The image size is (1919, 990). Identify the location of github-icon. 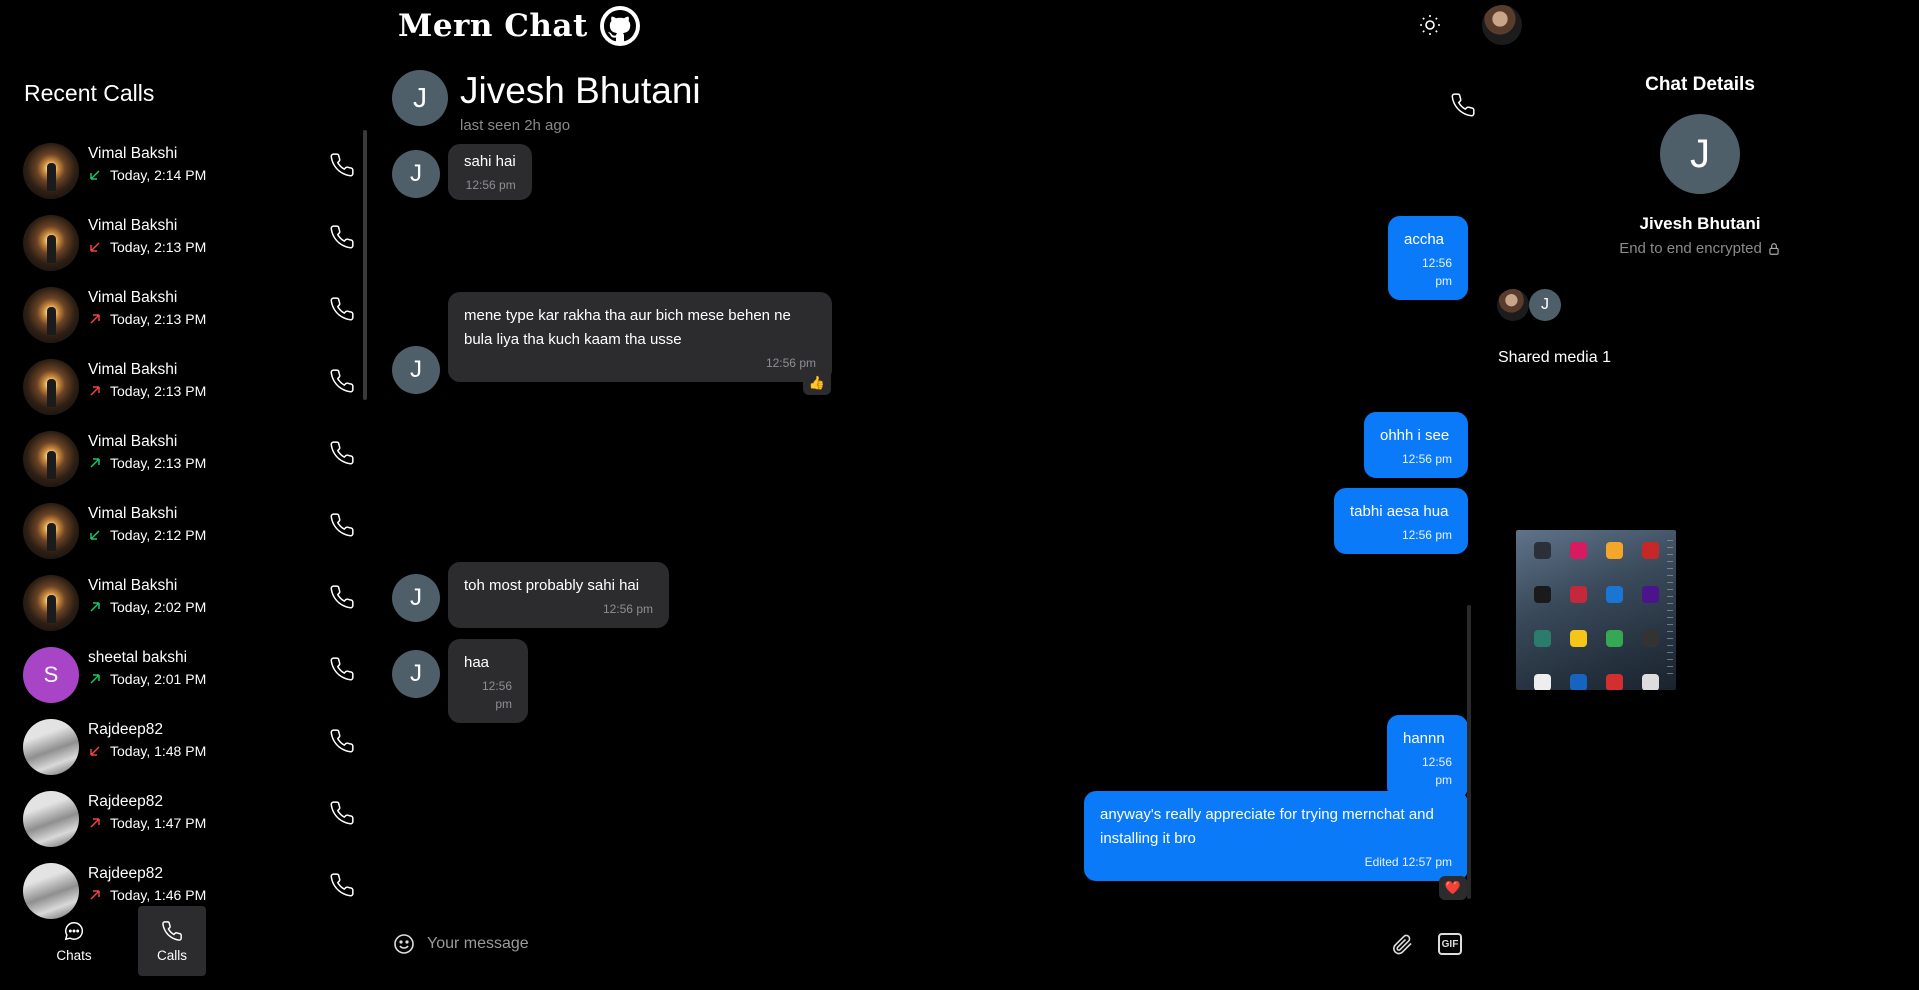
(619, 26).